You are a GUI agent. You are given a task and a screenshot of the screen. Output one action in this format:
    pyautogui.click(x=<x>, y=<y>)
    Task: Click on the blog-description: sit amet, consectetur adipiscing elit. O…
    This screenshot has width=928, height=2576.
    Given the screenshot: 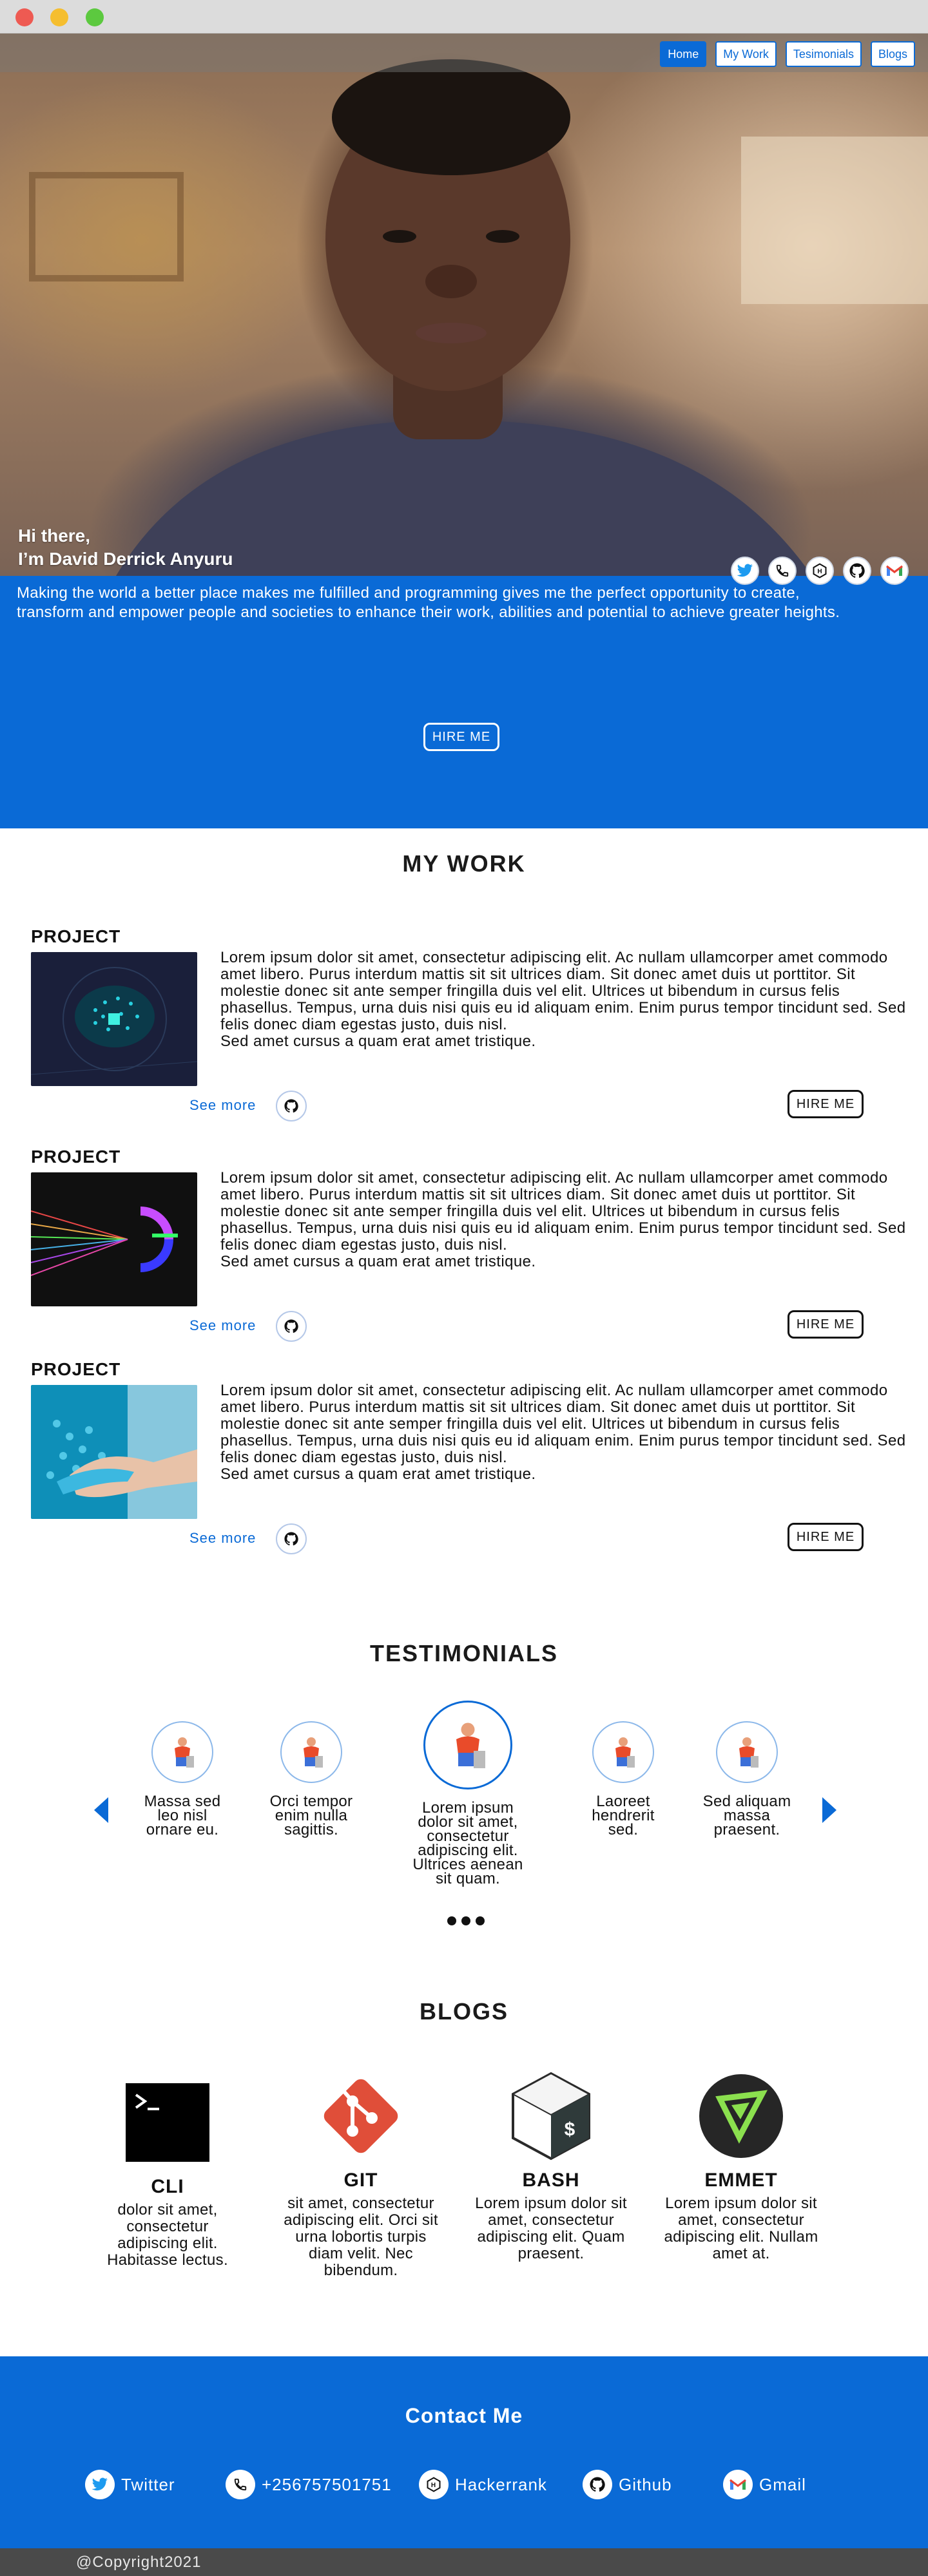 What is the action you would take?
    pyautogui.click(x=361, y=2237)
    